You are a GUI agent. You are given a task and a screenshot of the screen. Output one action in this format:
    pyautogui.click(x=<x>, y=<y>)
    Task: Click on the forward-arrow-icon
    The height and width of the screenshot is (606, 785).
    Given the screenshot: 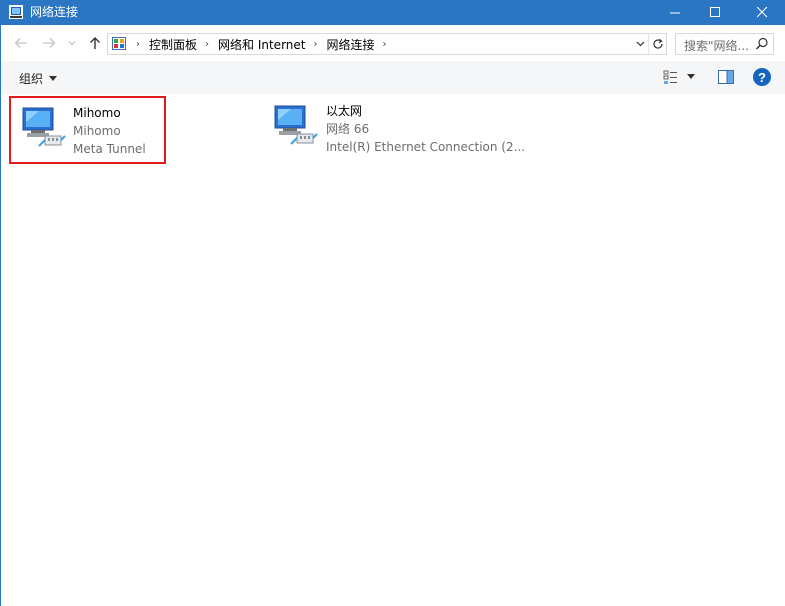 What is the action you would take?
    pyautogui.click(x=49, y=43)
    